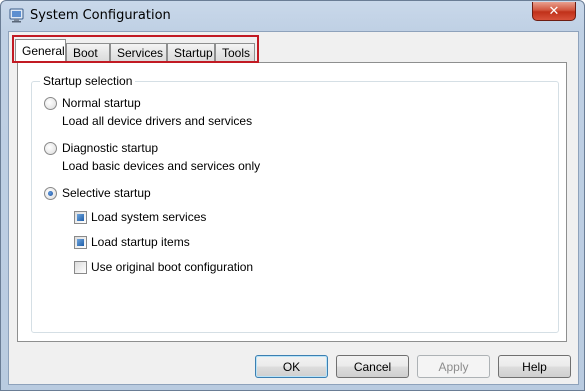 The image size is (585, 391). What do you see at coordinates (101, 103) in the screenshot?
I see `normal-startup-label: Normal startup` at bounding box center [101, 103].